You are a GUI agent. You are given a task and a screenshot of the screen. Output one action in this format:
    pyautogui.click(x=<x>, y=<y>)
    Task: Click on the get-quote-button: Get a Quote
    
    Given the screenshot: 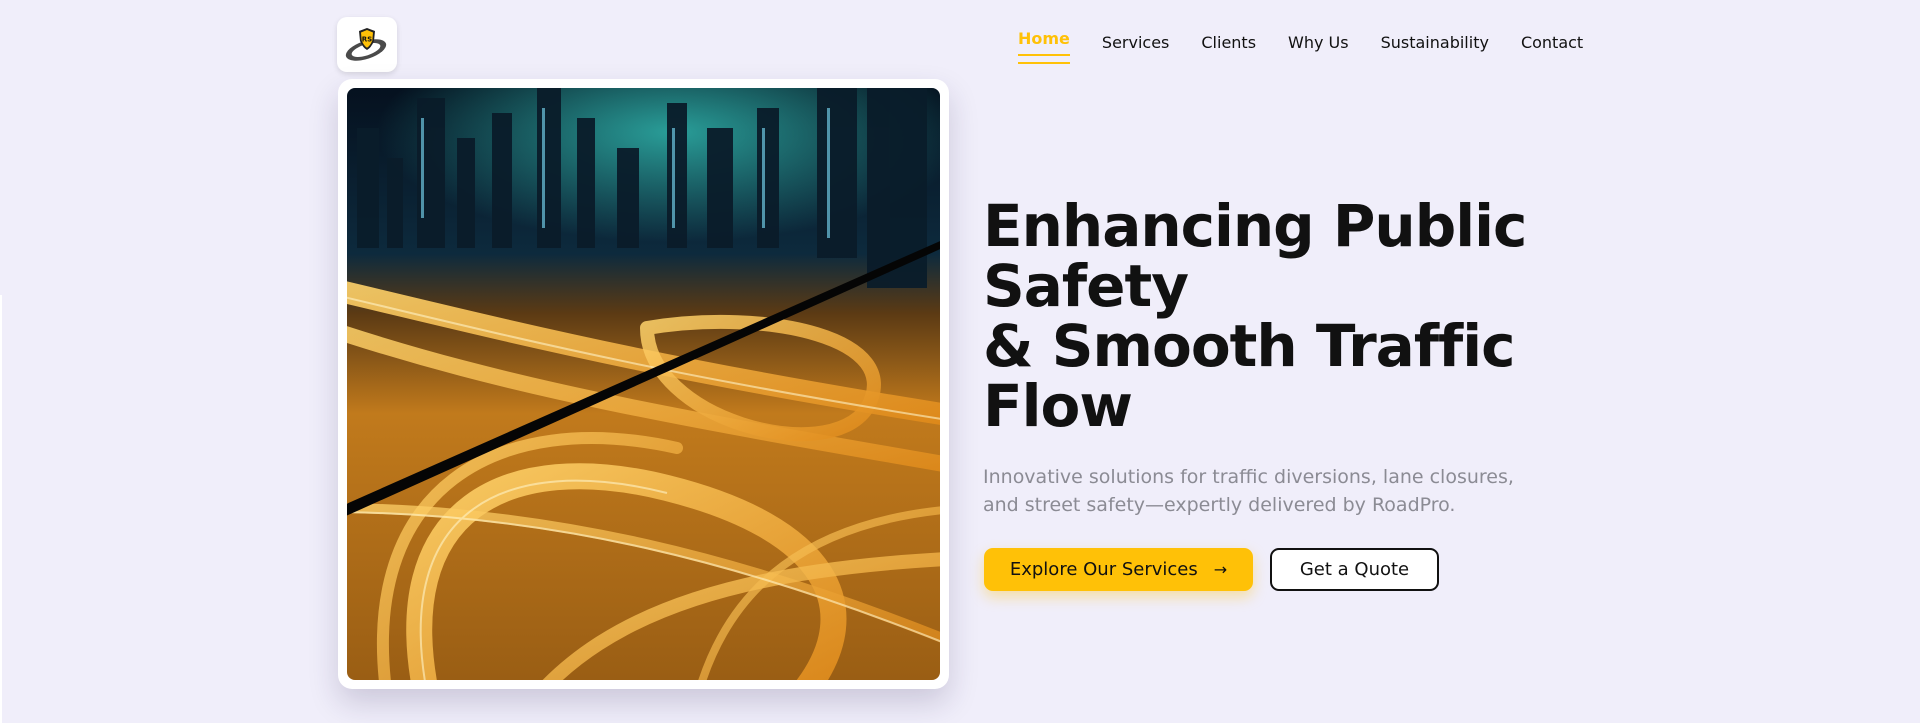 What is the action you would take?
    pyautogui.click(x=1354, y=569)
    